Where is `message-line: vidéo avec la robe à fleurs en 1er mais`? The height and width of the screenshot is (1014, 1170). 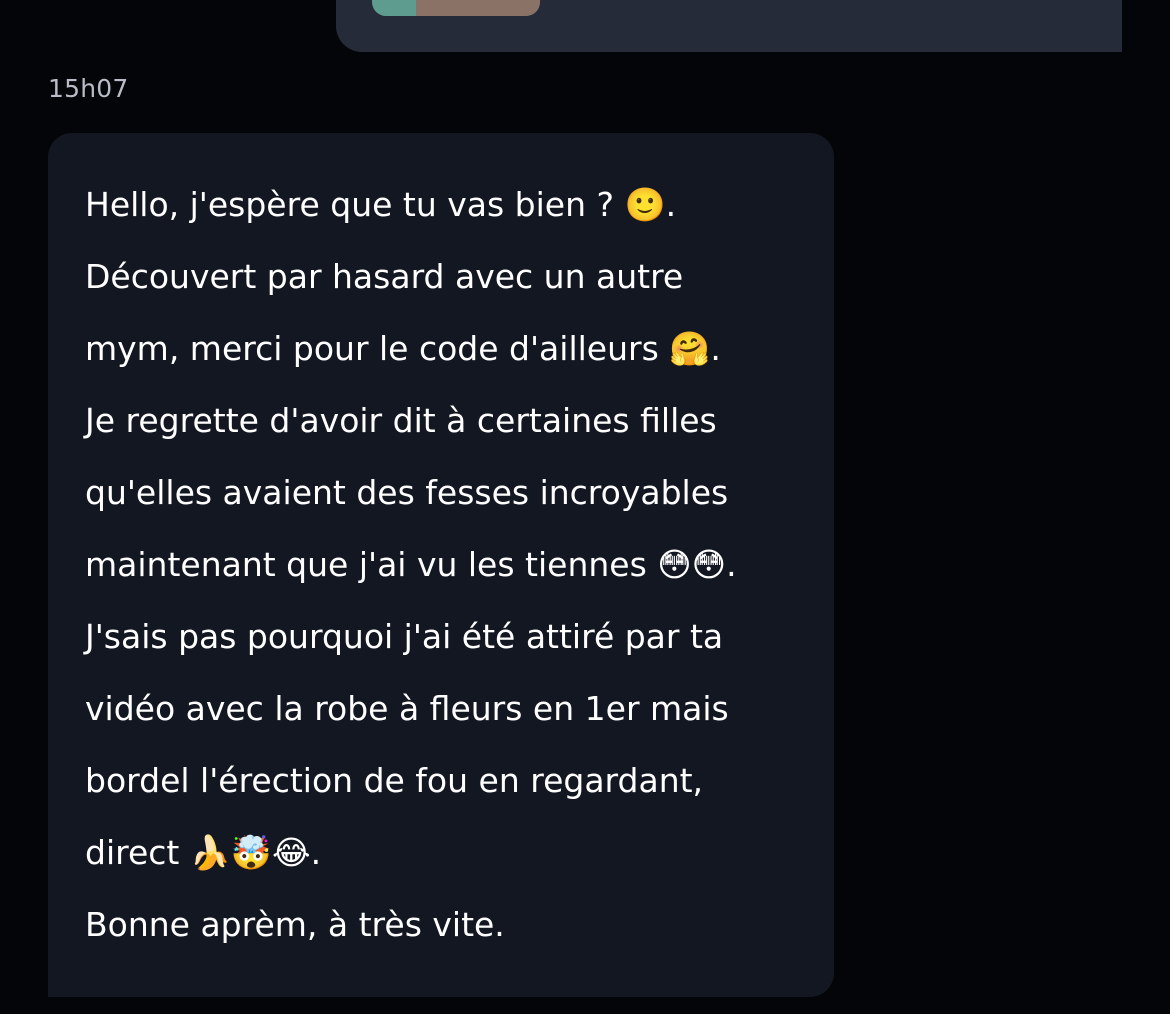
message-line: vidéo avec la robe à fleurs en 1er mais is located at coordinates (407, 708).